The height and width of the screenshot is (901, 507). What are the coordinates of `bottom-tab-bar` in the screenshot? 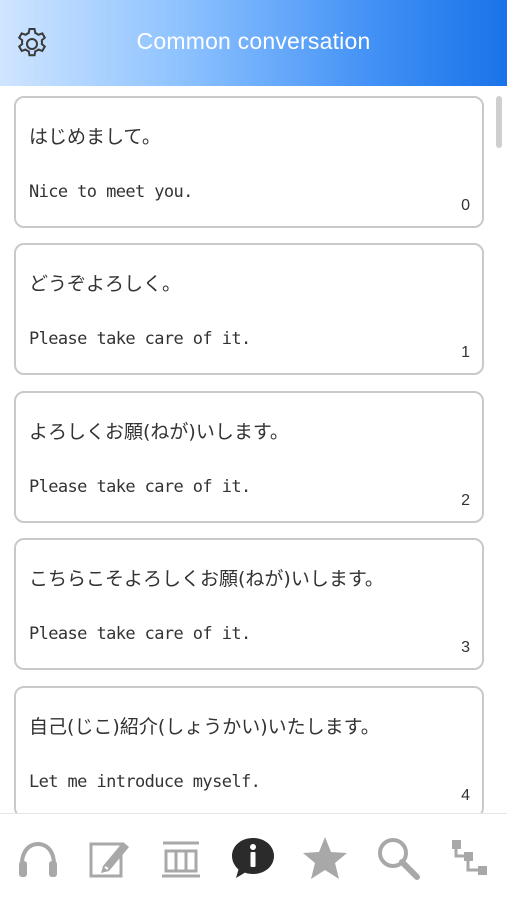 It's located at (253, 857).